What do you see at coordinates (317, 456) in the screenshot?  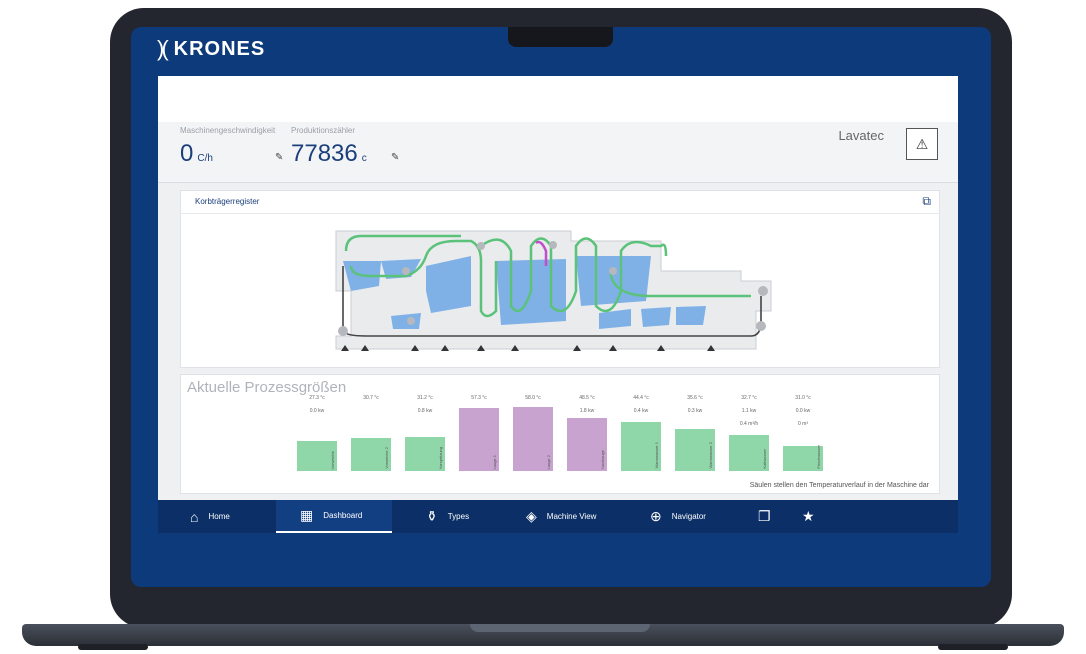 I see `temperature-bar: Vorweiche` at bounding box center [317, 456].